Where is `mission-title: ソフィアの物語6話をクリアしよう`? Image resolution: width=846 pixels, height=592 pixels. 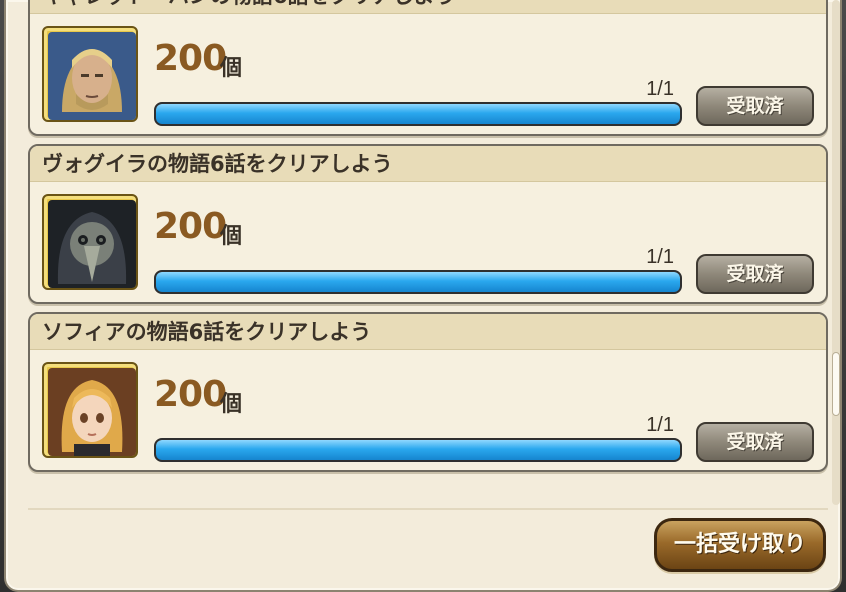
mission-title: ソフィアの物語6話をクリアしよう is located at coordinates (428, 332).